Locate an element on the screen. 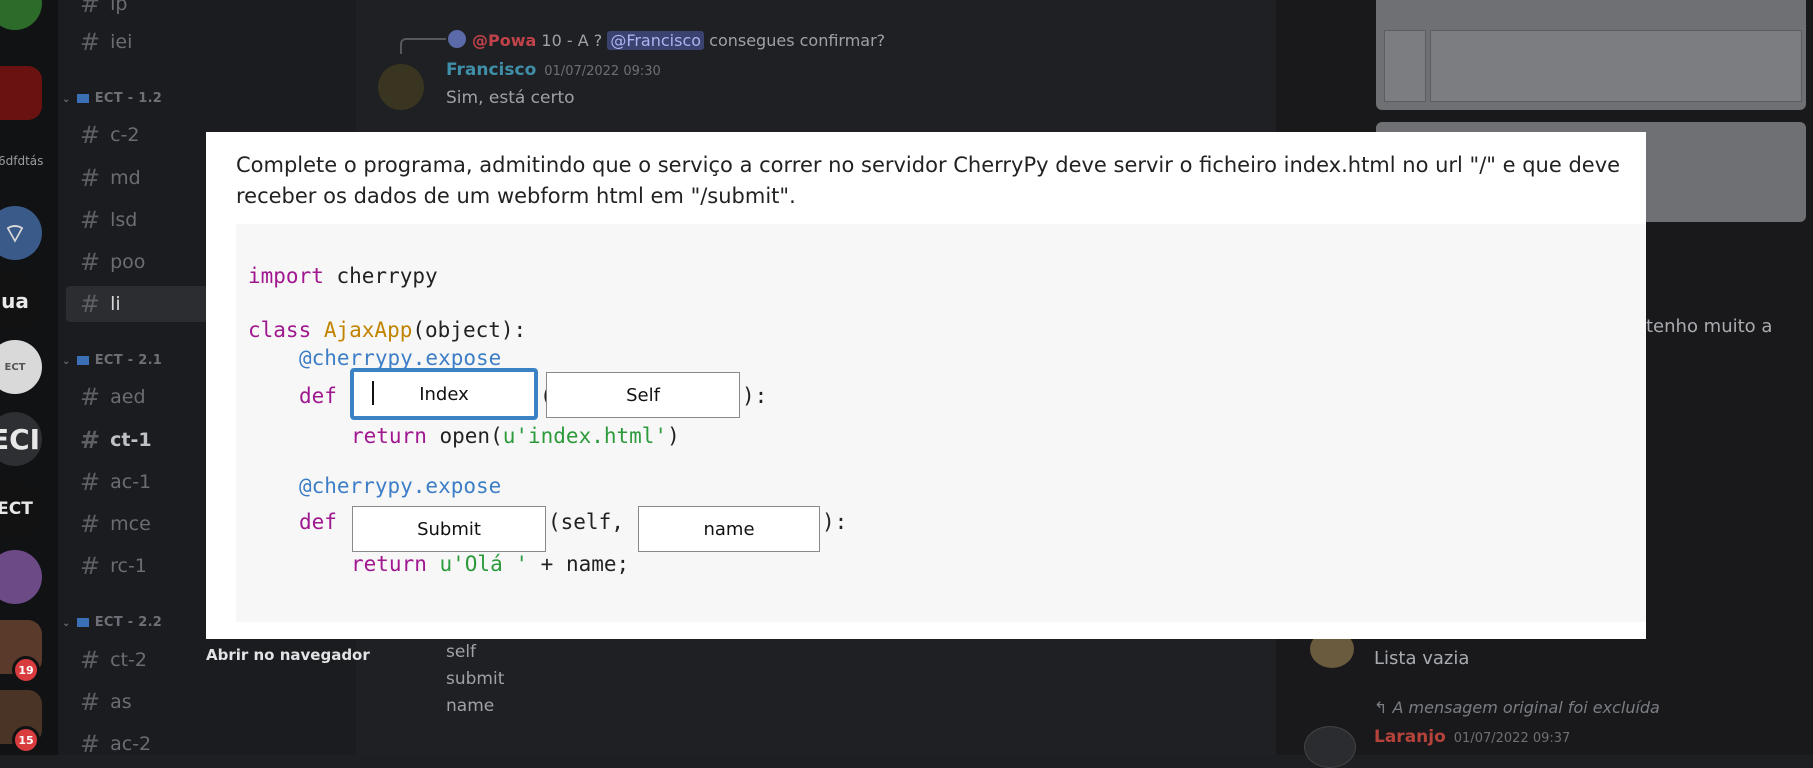 Image resolution: width=1813 pixels, height=768 pixels. blank-index-input: Index is located at coordinates (444, 394).